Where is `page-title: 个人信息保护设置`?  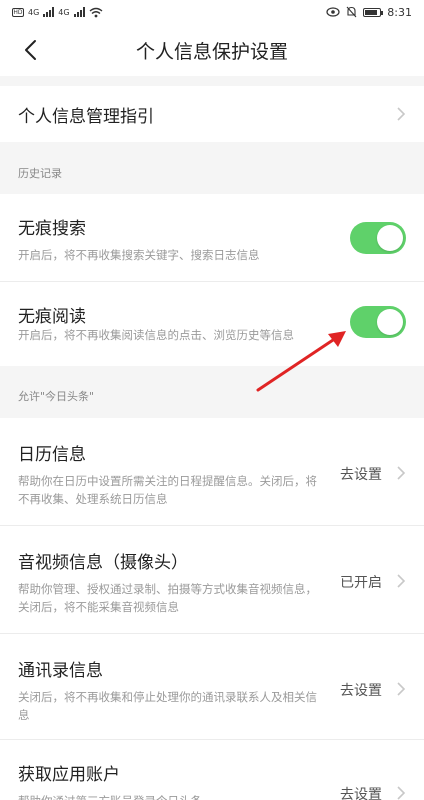 page-title: 个人信息保护设置 is located at coordinates (211, 51).